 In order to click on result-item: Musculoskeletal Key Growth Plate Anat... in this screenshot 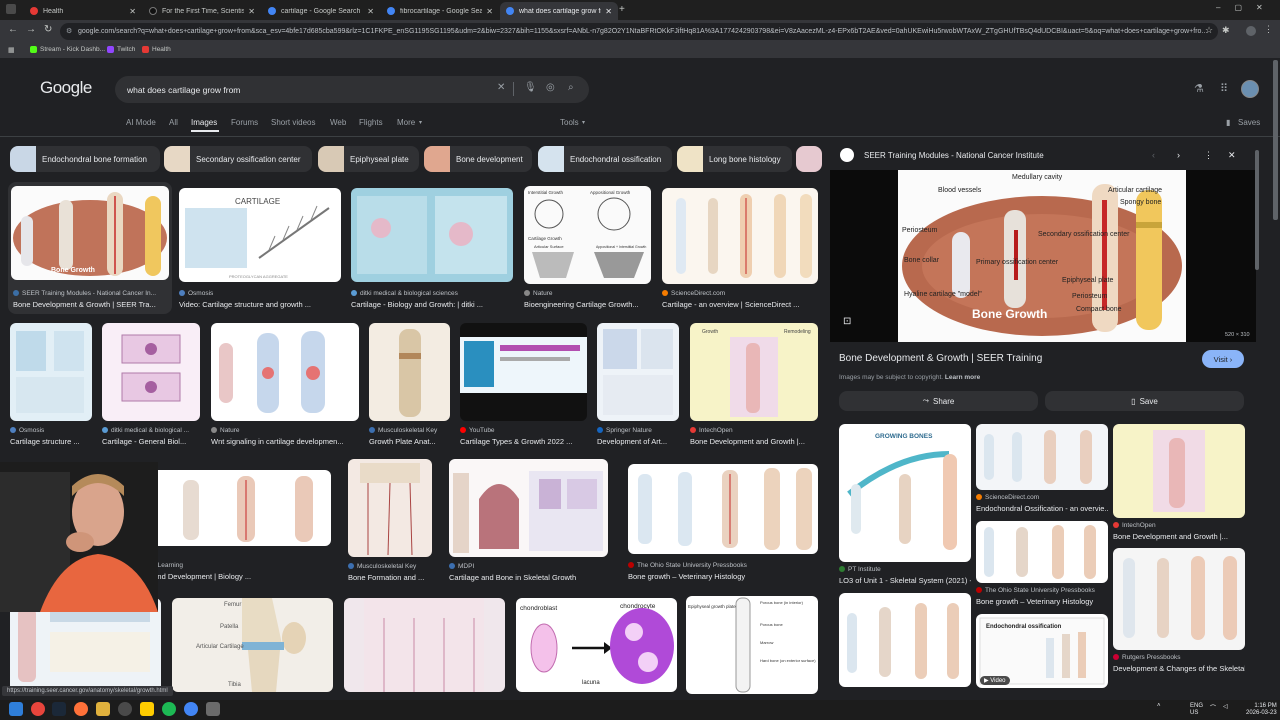, I will do `click(409, 385)`.